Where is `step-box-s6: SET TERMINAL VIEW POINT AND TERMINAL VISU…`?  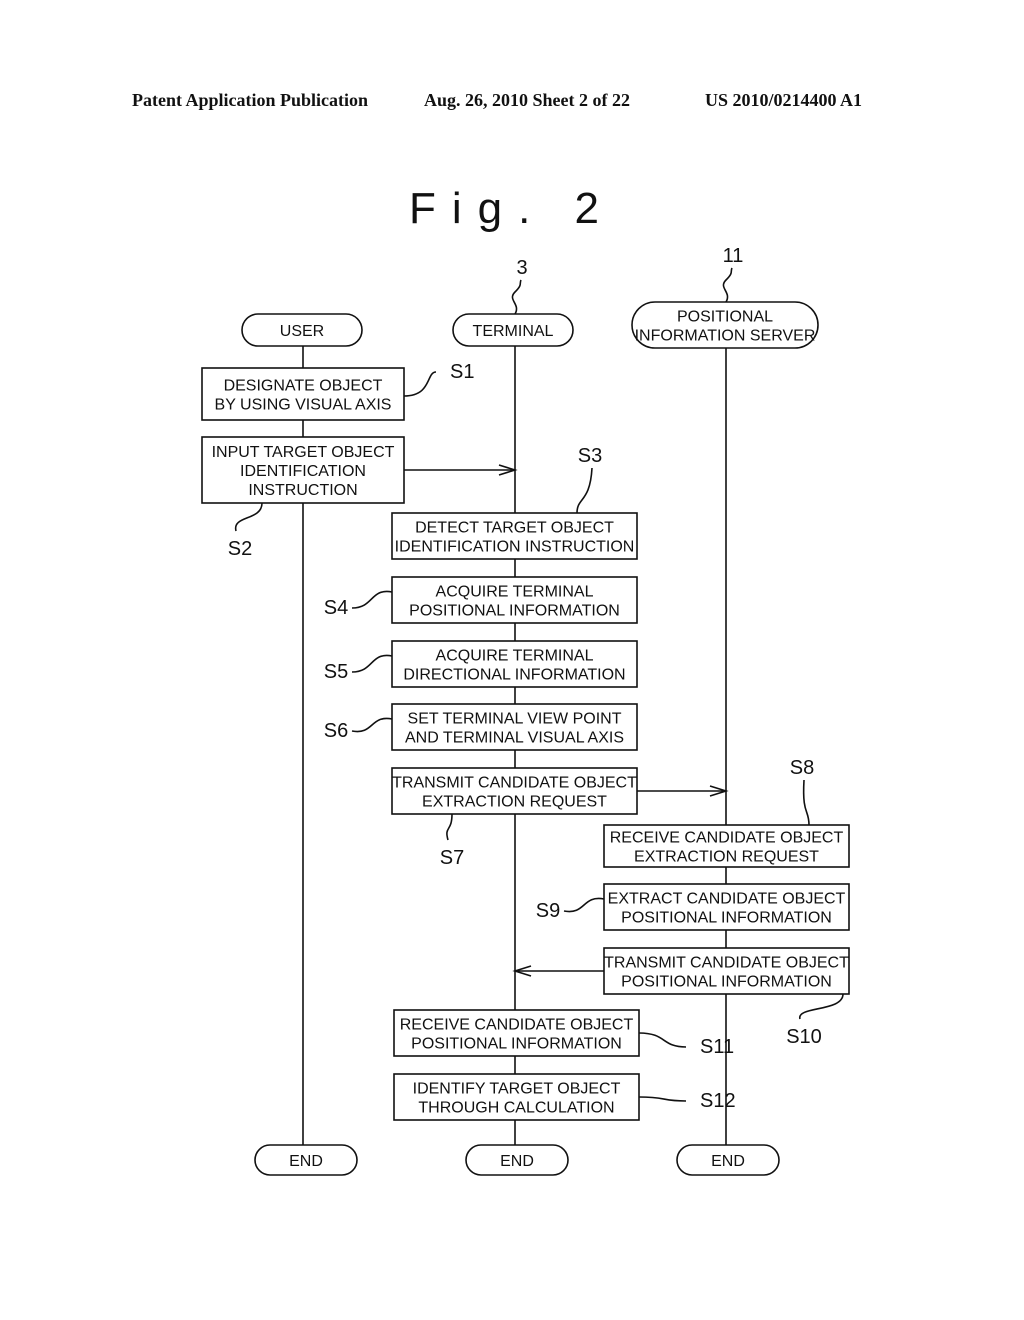
step-box-s6: SET TERMINAL VIEW POINT AND TERMINAL VISU… is located at coordinates (514, 727).